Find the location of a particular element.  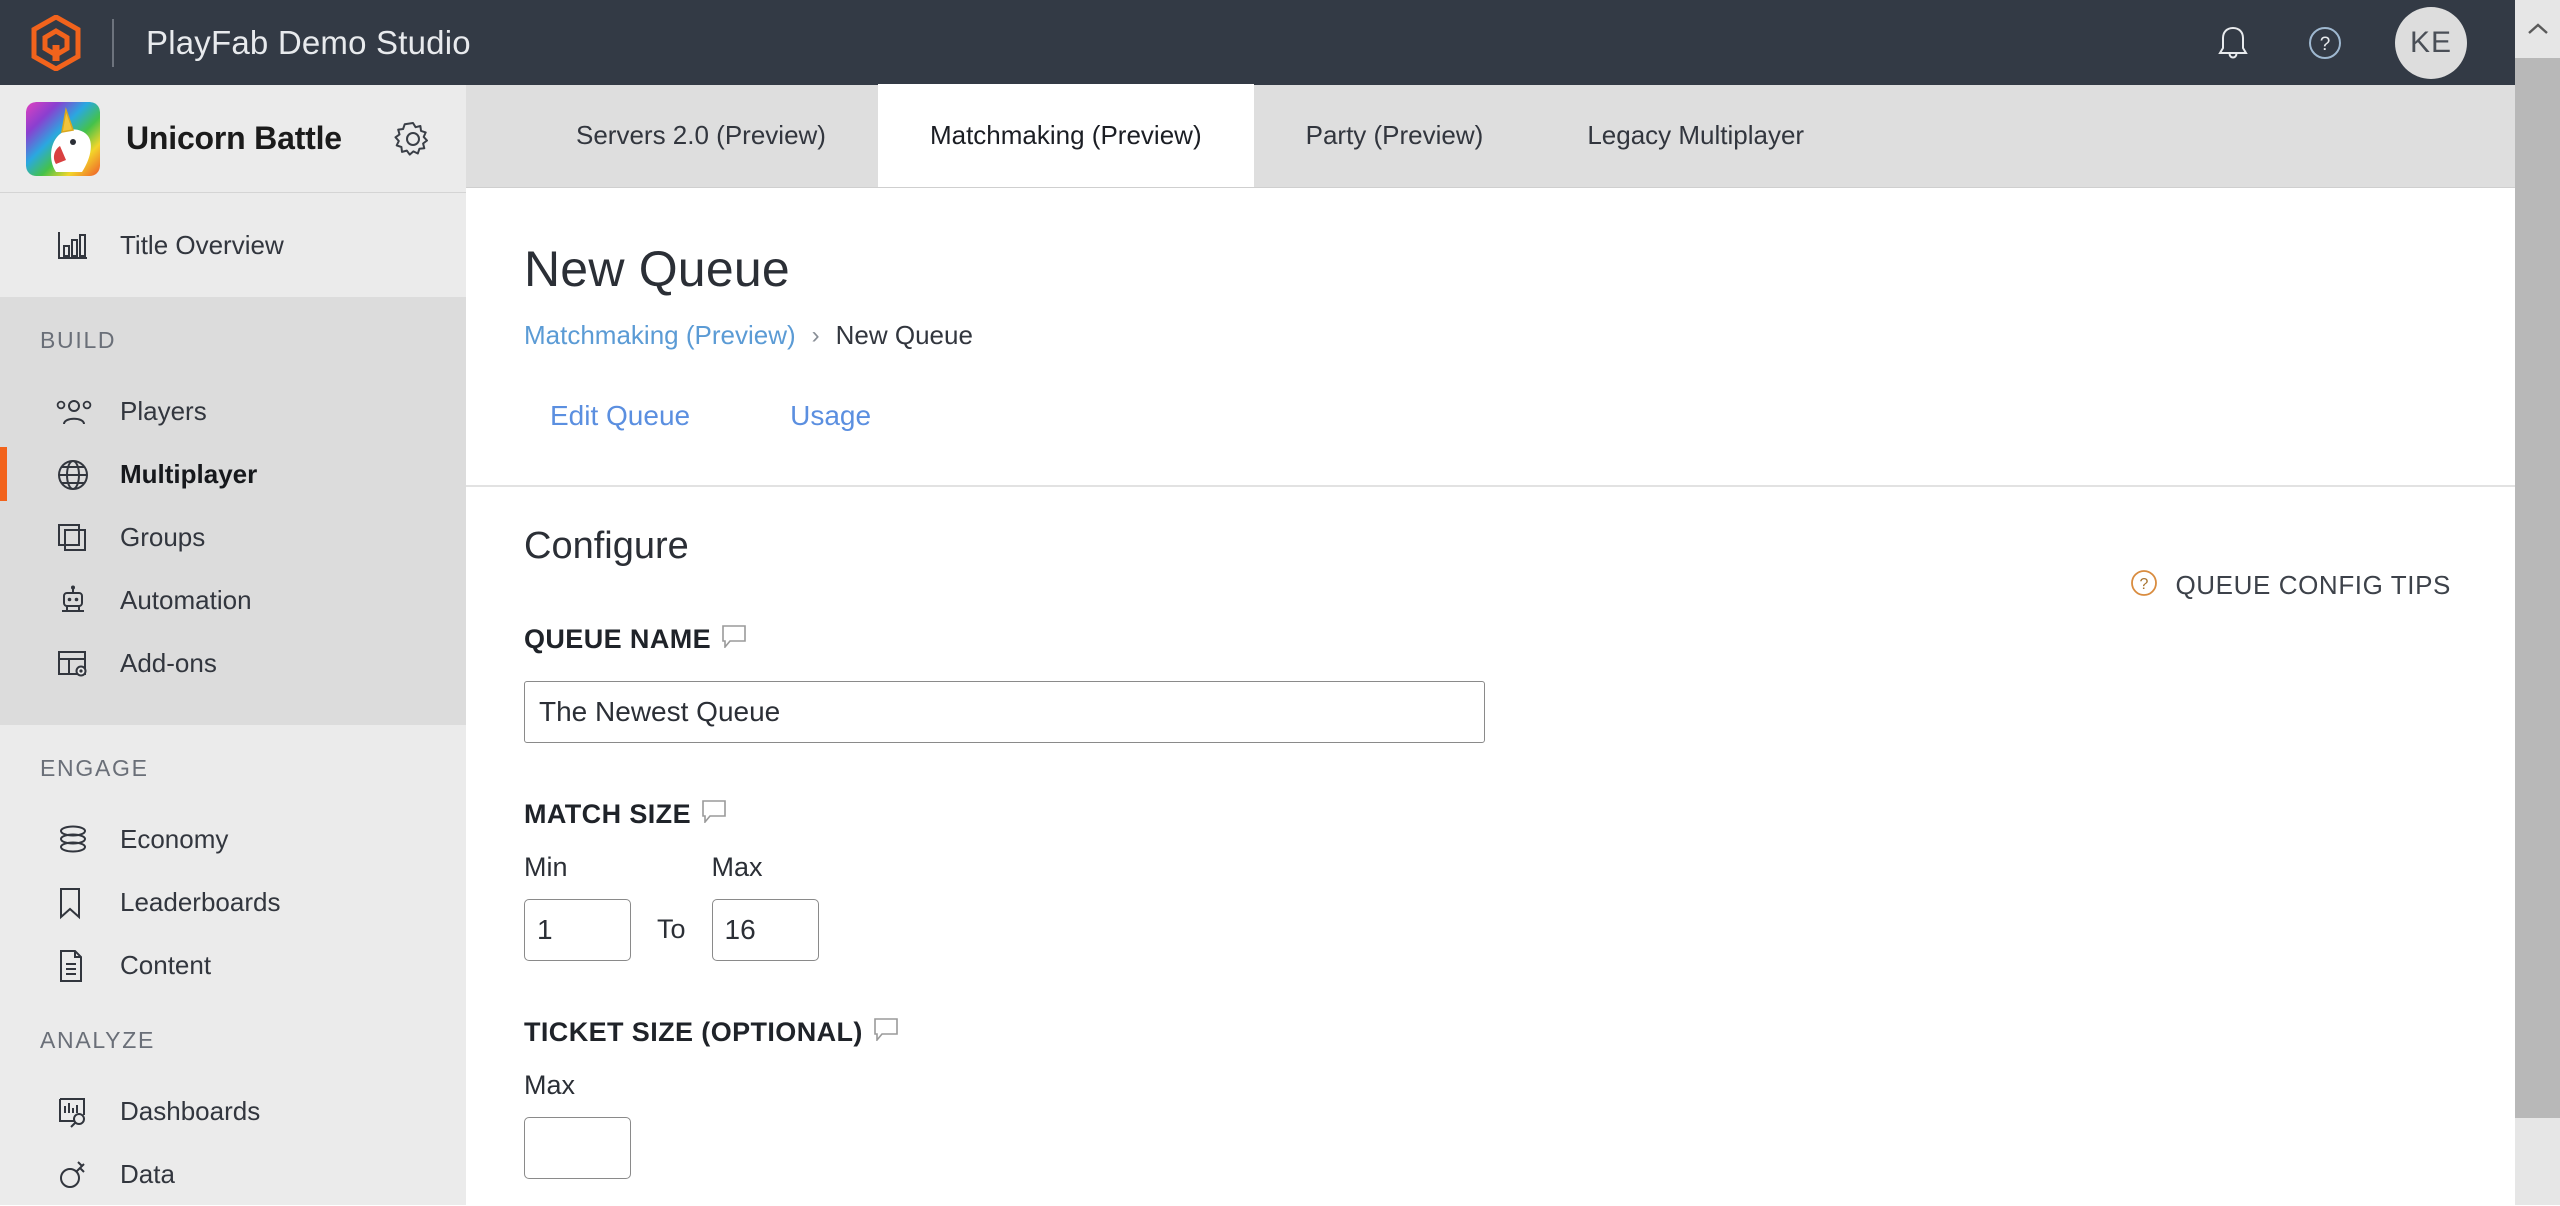

document-icon is located at coordinates (71, 965).